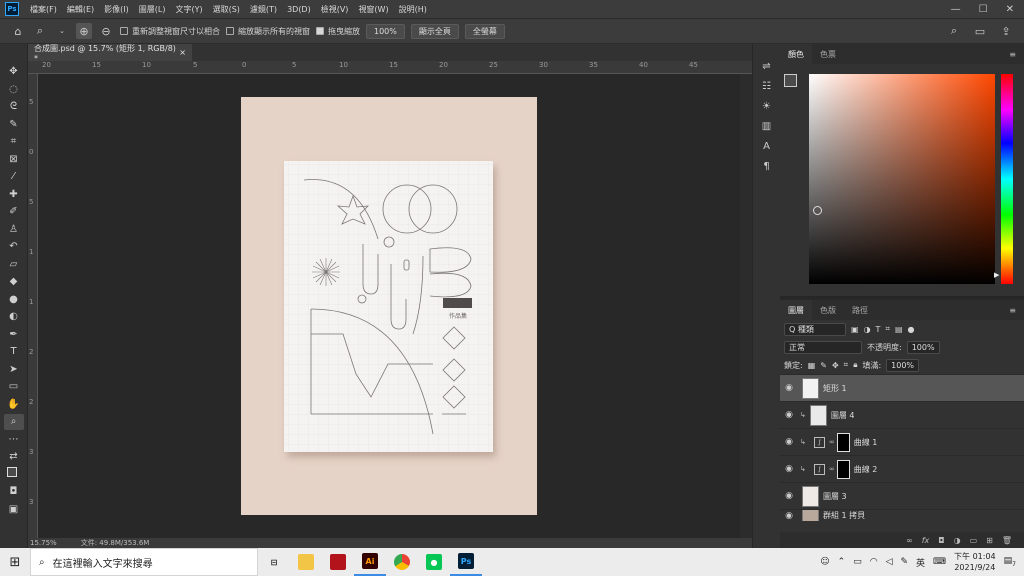  What do you see at coordinates (188, 9) in the screenshot?
I see `menu-type: 文字(Y)` at bounding box center [188, 9].